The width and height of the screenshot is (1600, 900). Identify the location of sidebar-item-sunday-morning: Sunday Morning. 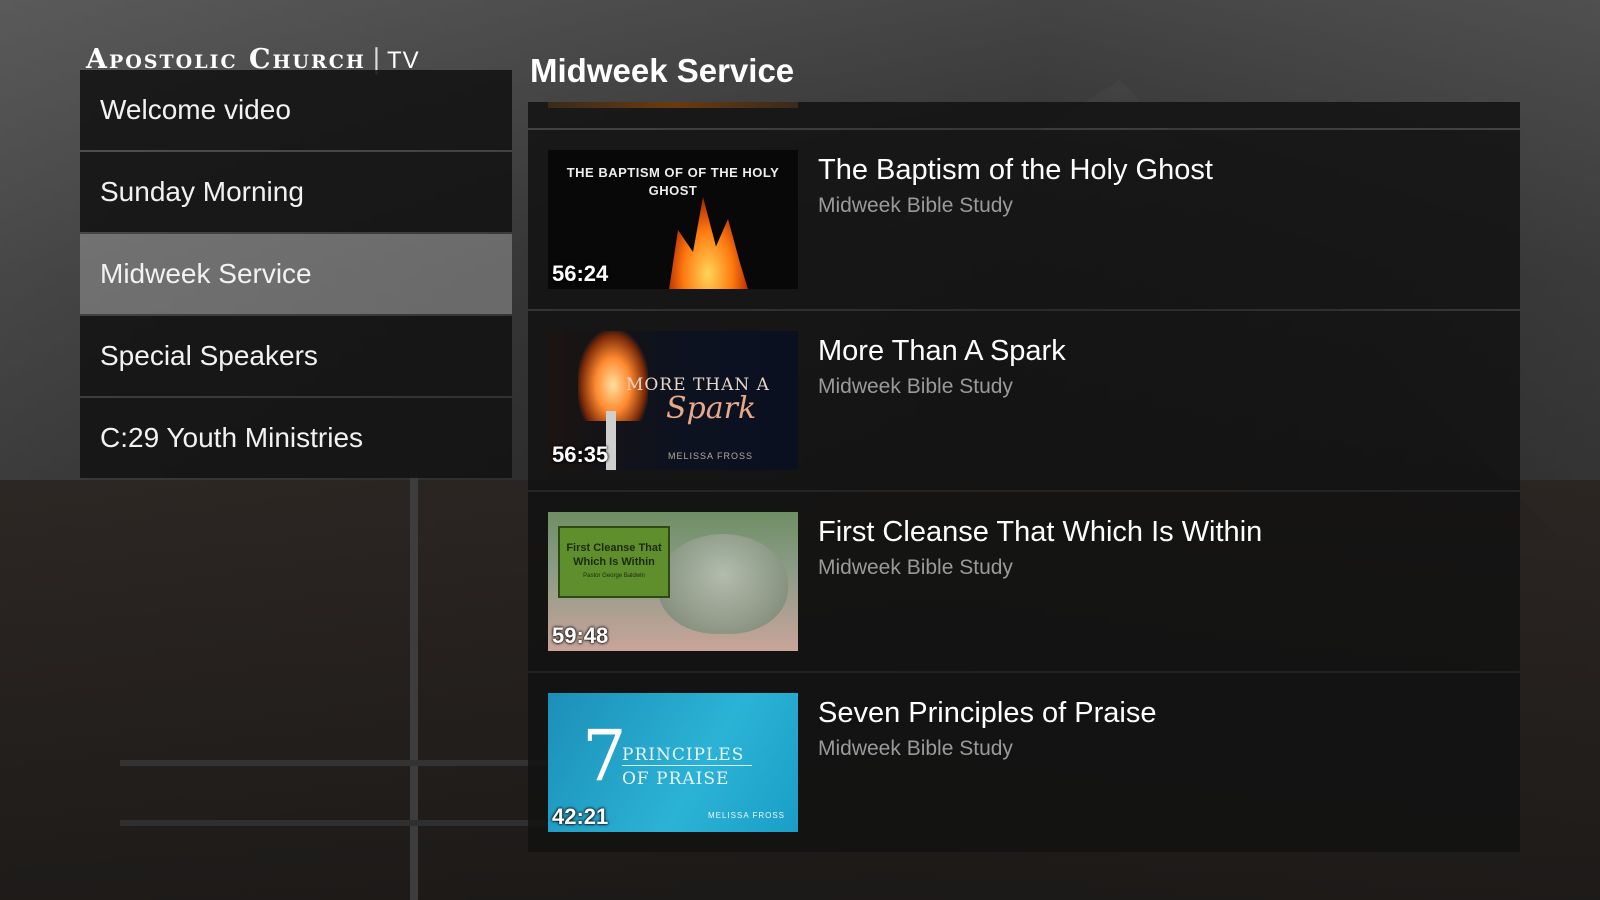
(296, 192).